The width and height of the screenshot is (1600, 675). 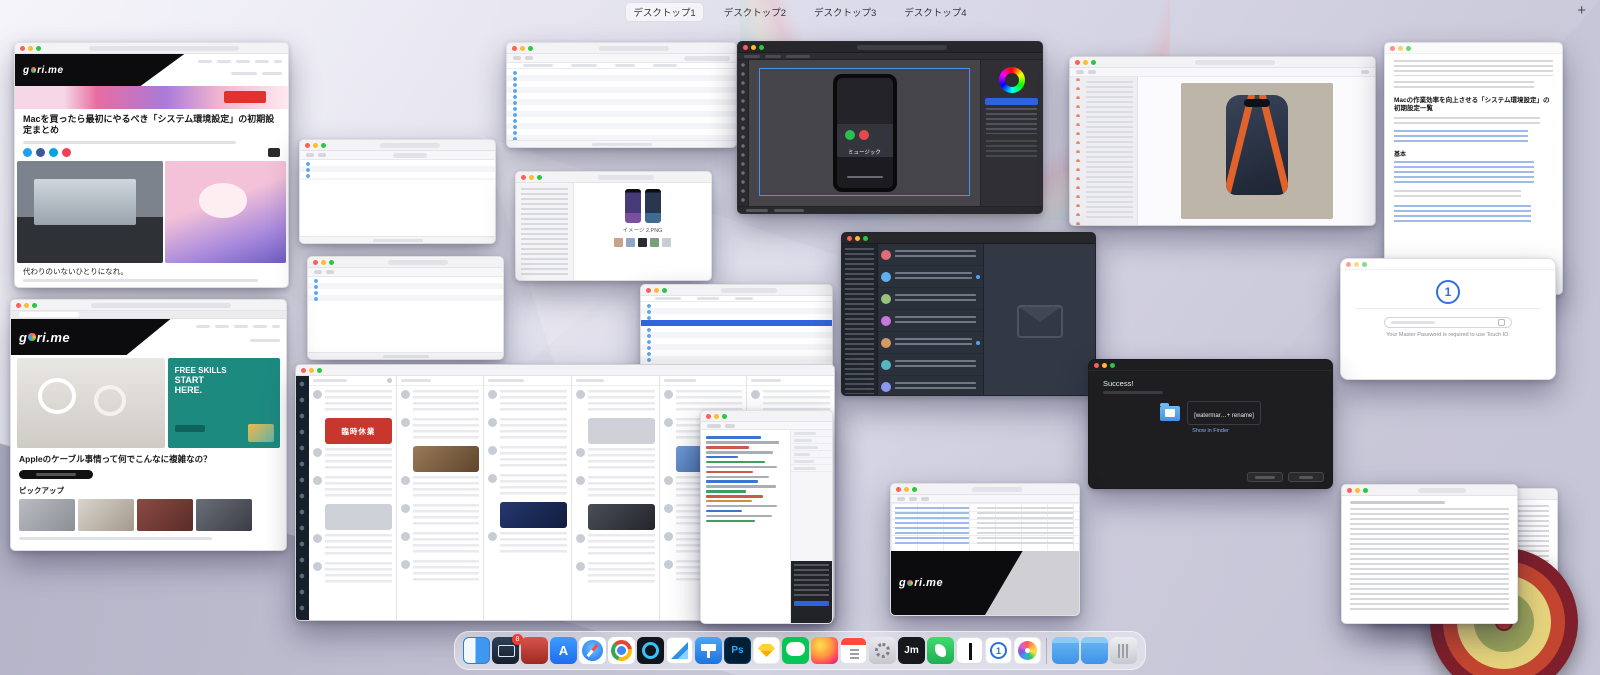 I want to click on selected-layer, so click(x=1011, y=101).